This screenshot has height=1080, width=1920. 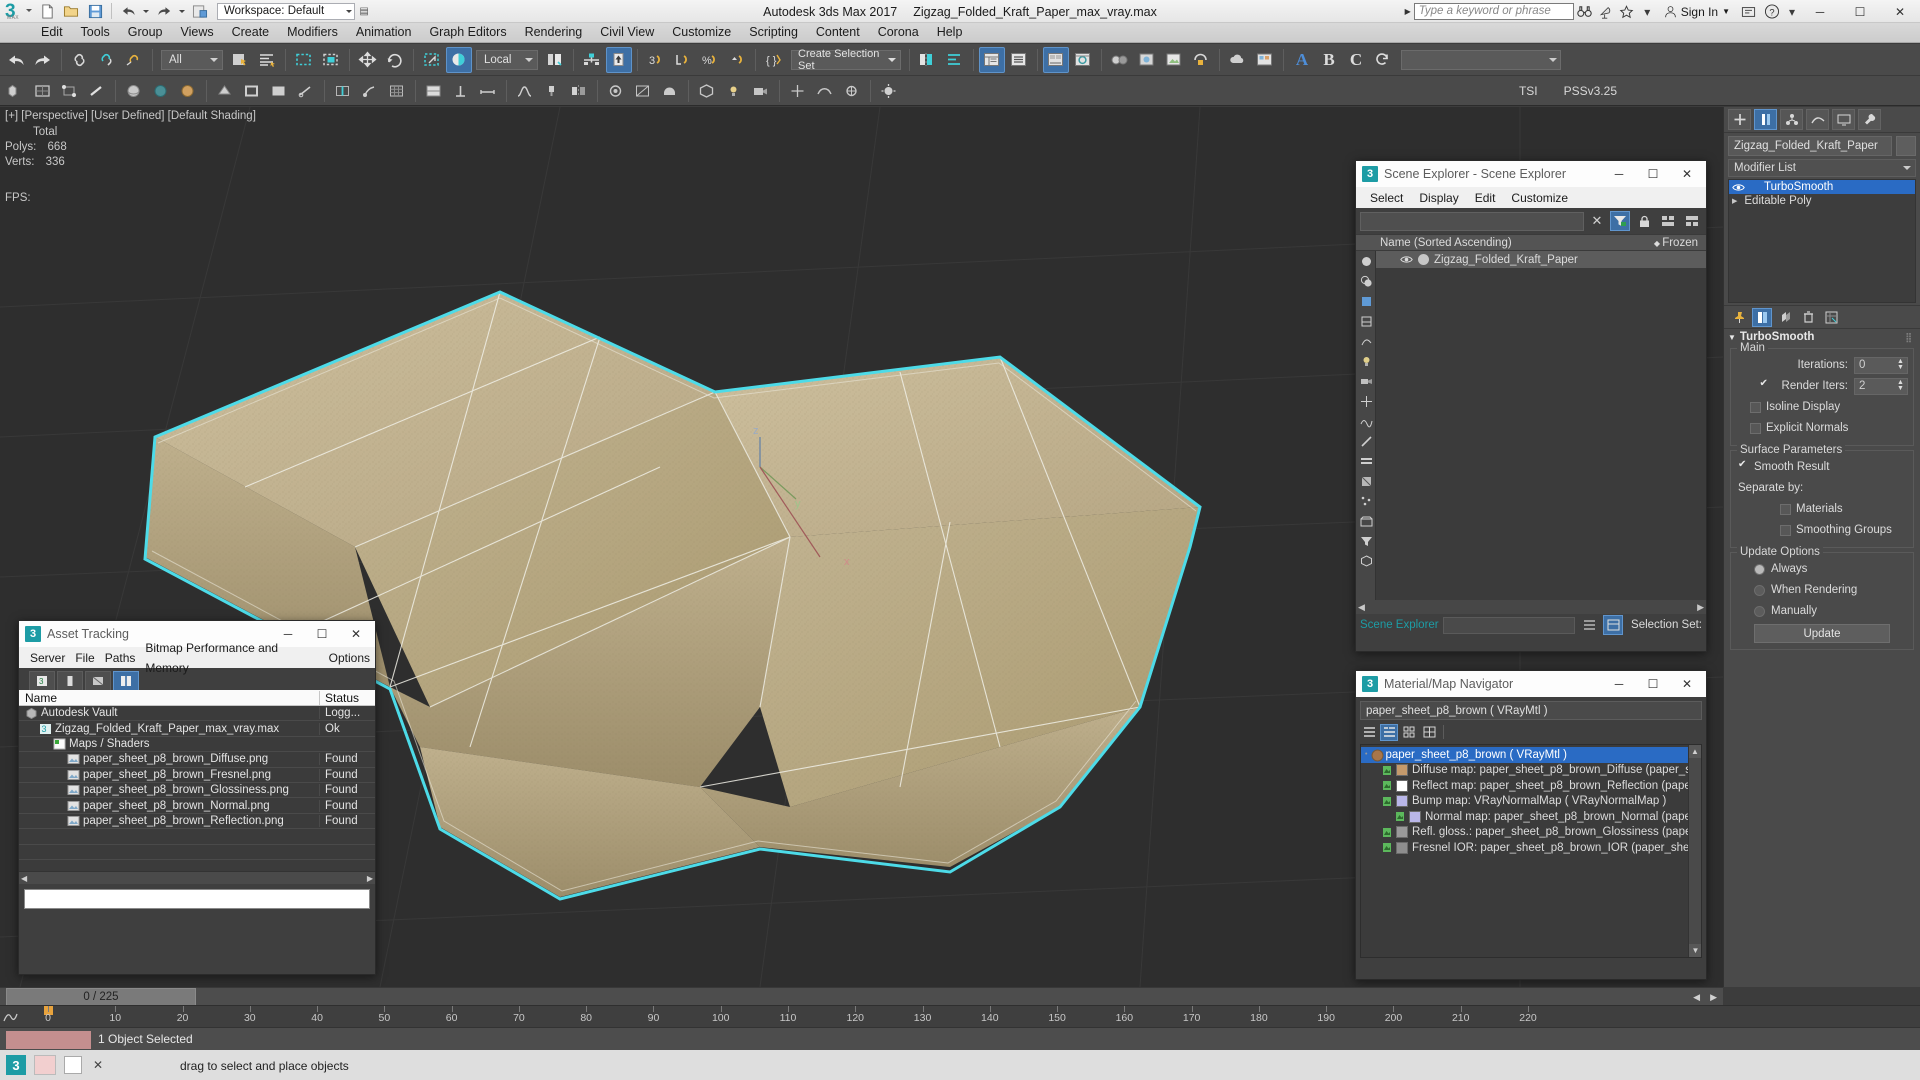 What do you see at coordinates (52, 32) in the screenshot?
I see `menu-item-edit: Edit` at bounding box center [52, 32].